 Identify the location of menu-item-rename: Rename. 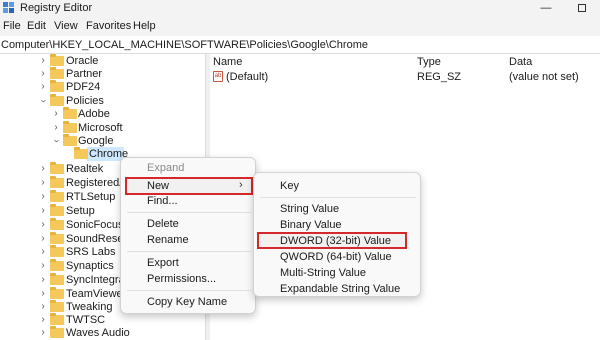
(168, 240).